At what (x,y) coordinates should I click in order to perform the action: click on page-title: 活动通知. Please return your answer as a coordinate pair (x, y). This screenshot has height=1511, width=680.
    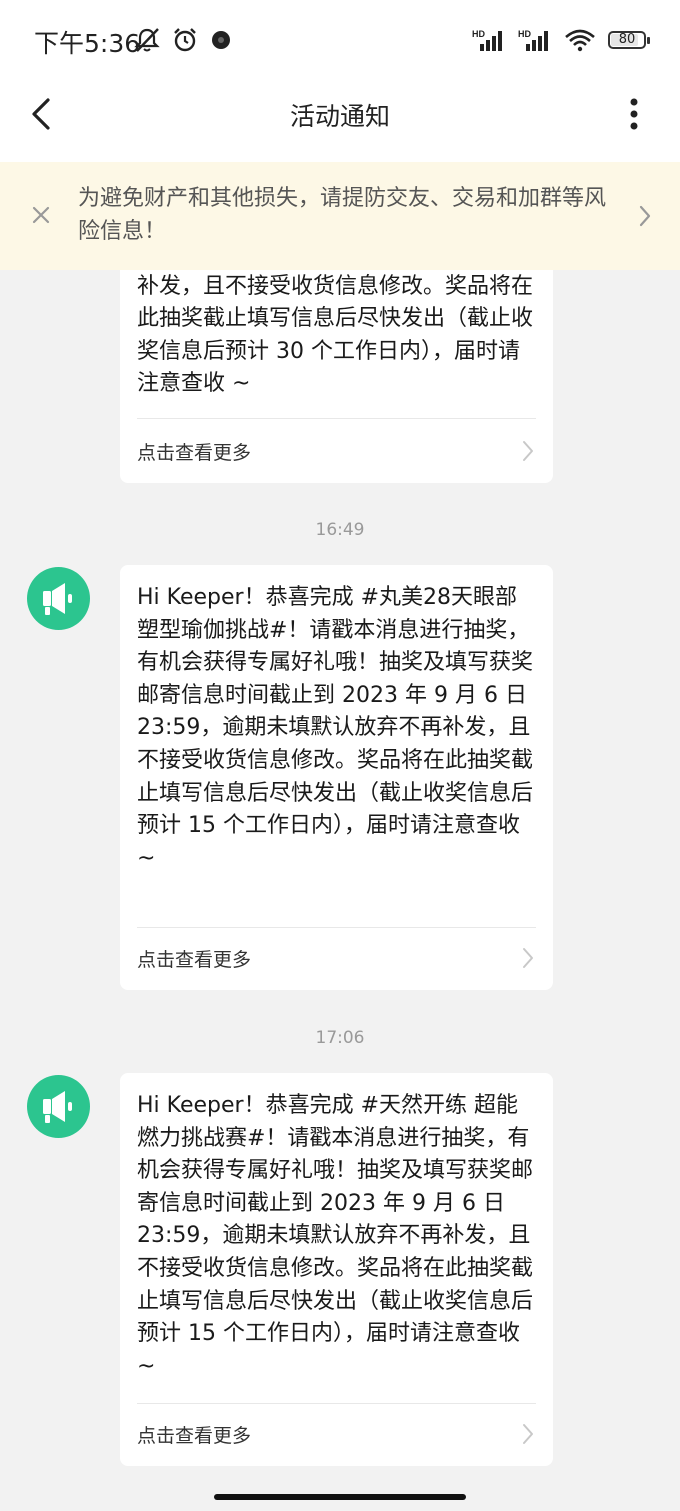
    Looking at the image, I should click on (339, 116).